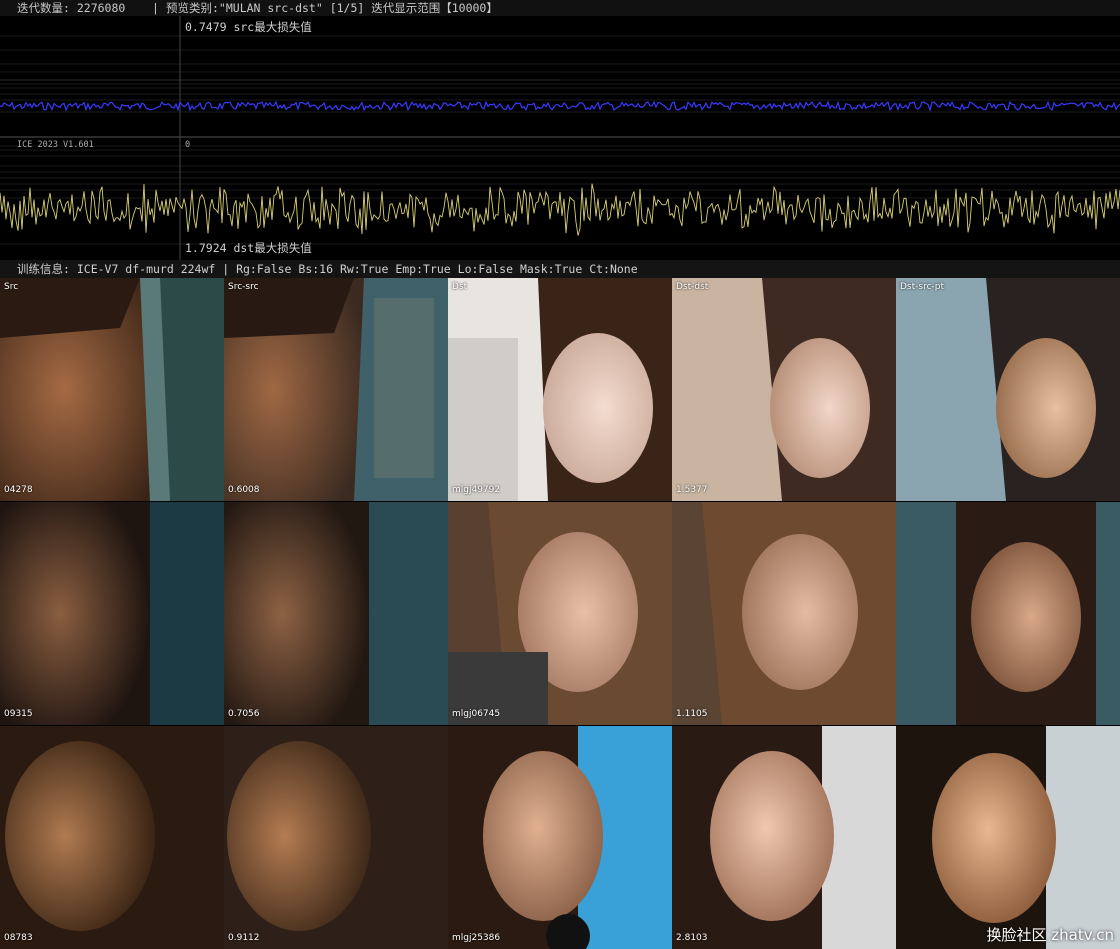 The width and height of the screenshot is (1120, 949). I want to click on preview-info: 预览类别:"MULAN src-dst" [1/5] 迭代显示范围【10000】, so click(332, 8).